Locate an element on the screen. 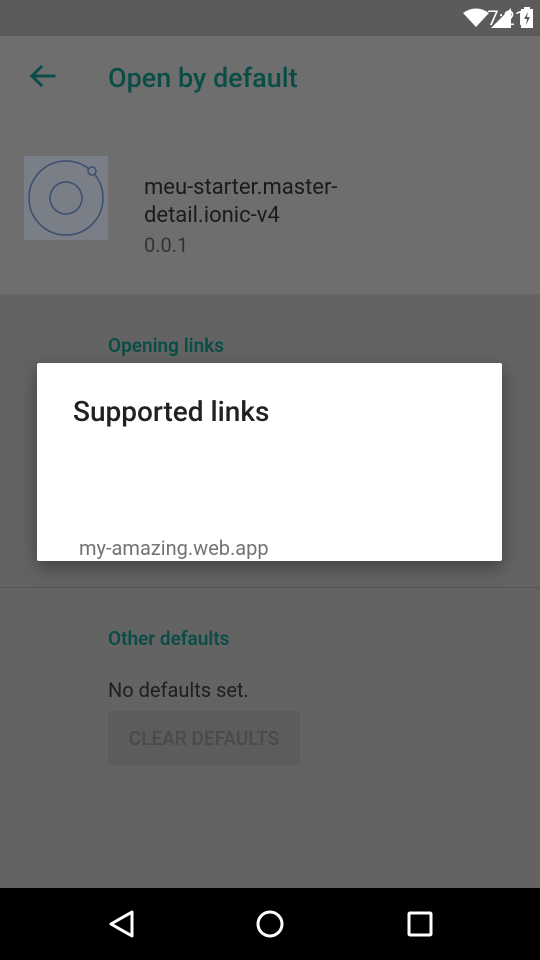 The height and width of the screenshot is (960, 540). dialog-title: Supported links is located at coordinates (171, 411).